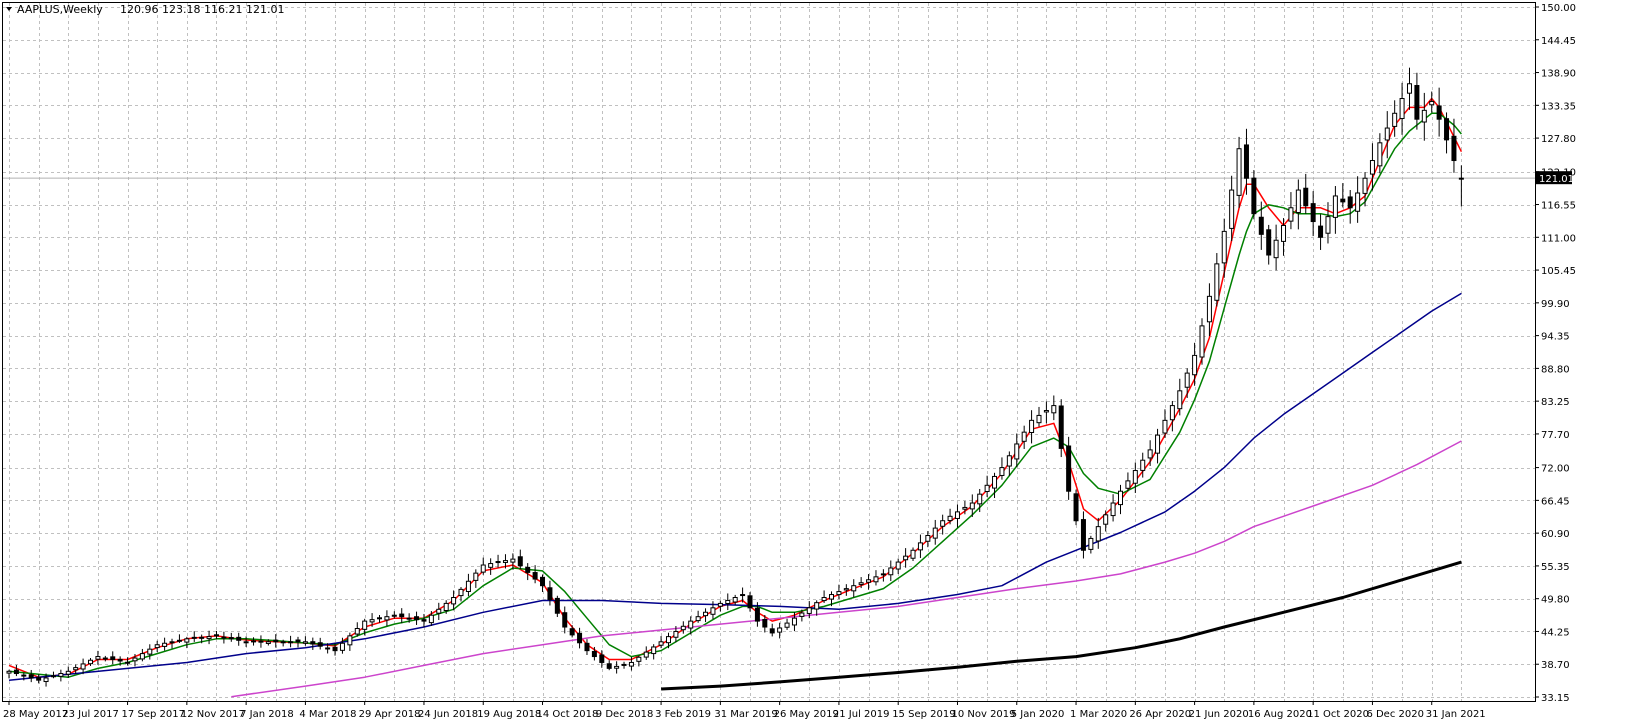 The height and width of the screenshot is (728, 1636). What do you see at coordinates (568, 714) in the screenshot?
I see `x-tick-label: 14 Oct 2018` at bounding box center [568, 714].